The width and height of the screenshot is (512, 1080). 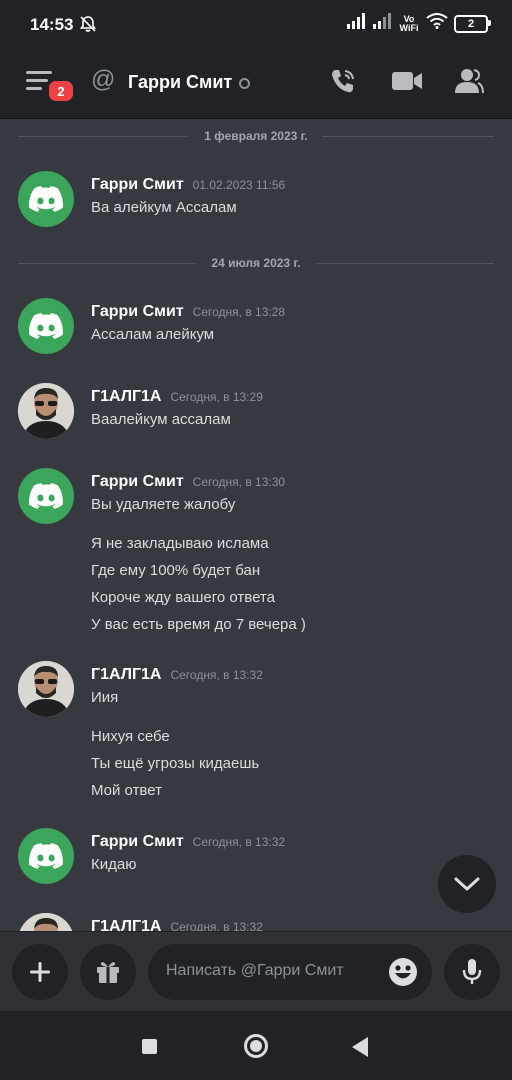 I want to click on date-divider-label: 1 февраля 2023 г., so click(x=256, y=136).